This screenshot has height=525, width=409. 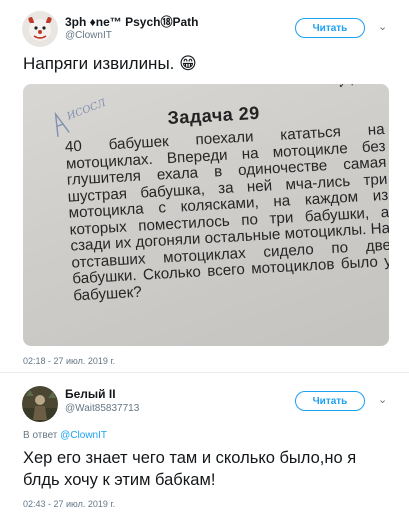 I want to click on display-name: 3ph ♦ne™ Psych⑱Path, so click(x=132, y=21).